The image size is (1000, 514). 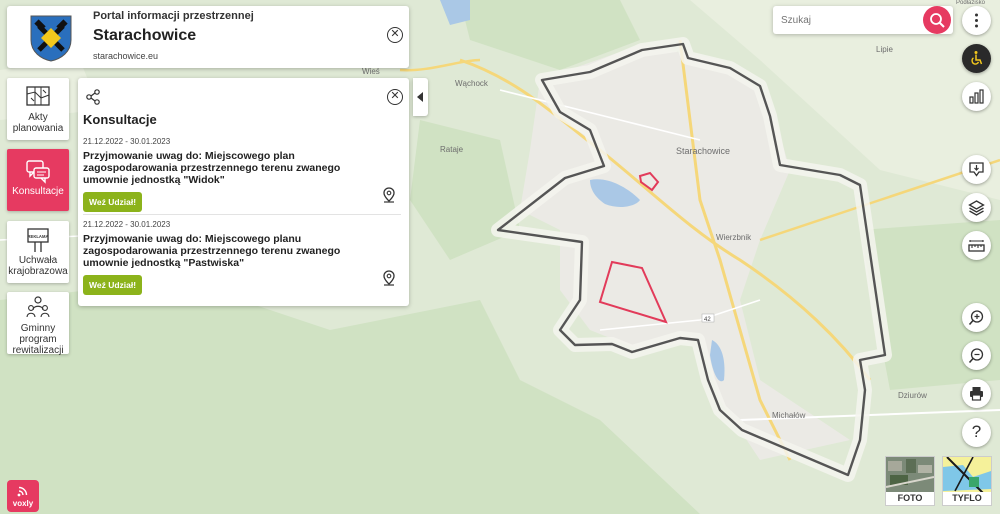 What do you see at coordinates (734, 237) in the screenshot?
I see `map-label-wierzbnik: Wierzbnik` at bounding box center [734, 237].